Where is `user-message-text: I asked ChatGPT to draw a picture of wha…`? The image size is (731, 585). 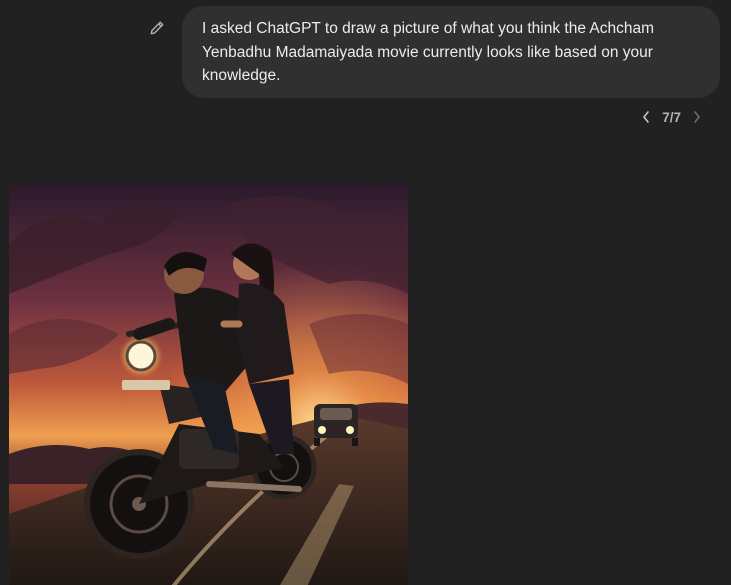
user-message-text: I asked ChatGPT to draw a picture of wha… is located at coordinates (428, 52).